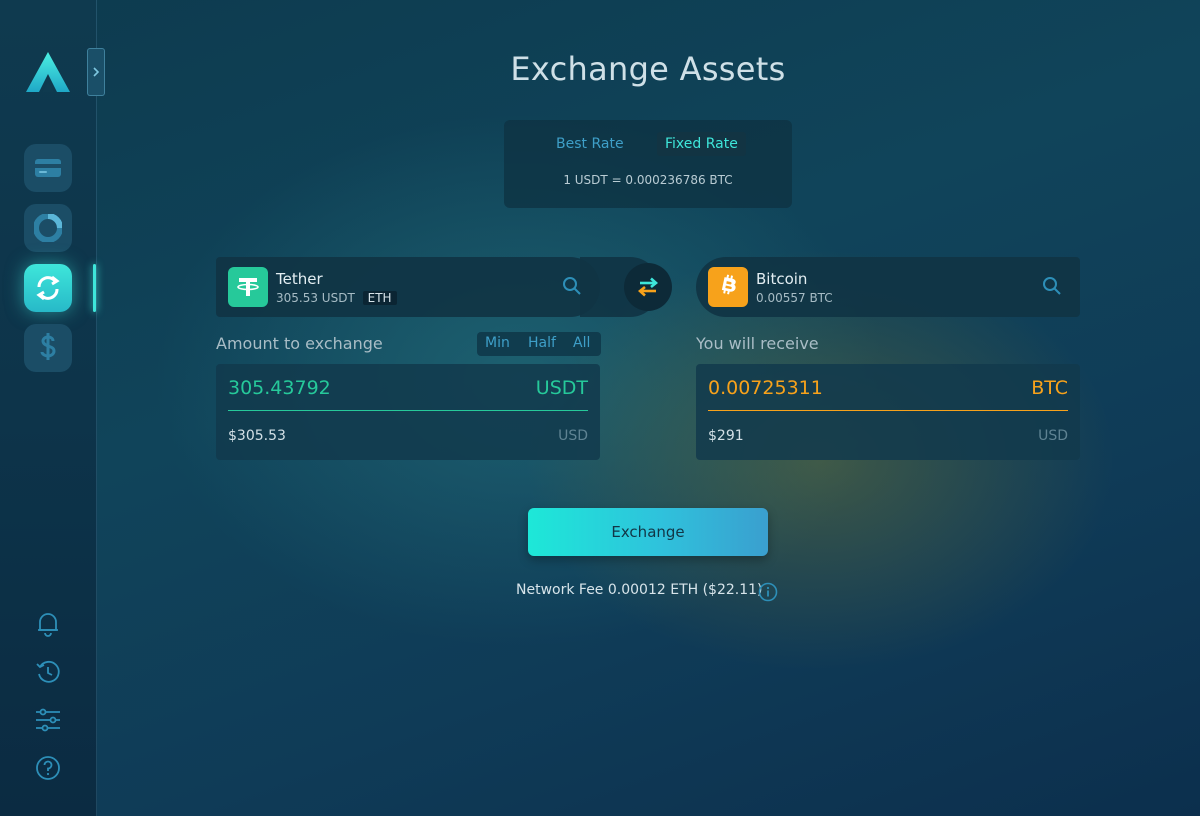  Describe the element at coordinates (581, 343) in the screenshot. I see `all-button: All` at that location.